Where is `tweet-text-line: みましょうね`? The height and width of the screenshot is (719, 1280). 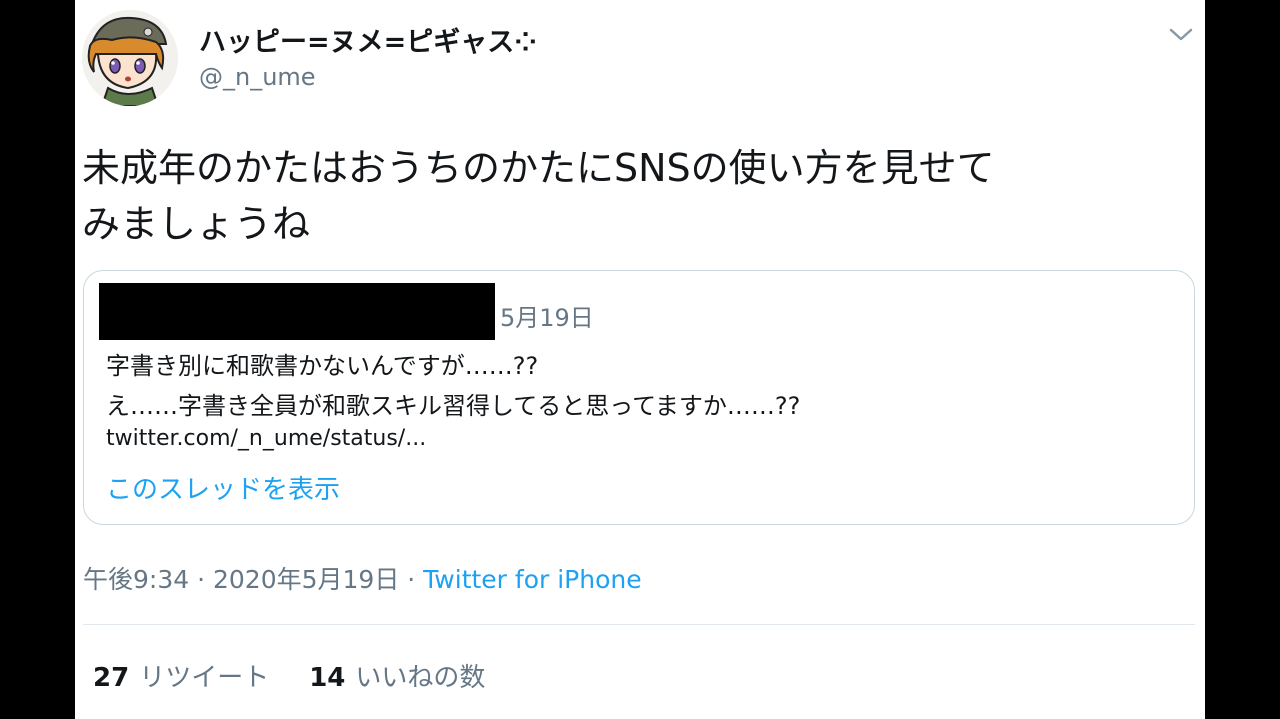
tweet-text-line: みましょうね is located at coordinates (196, 224).